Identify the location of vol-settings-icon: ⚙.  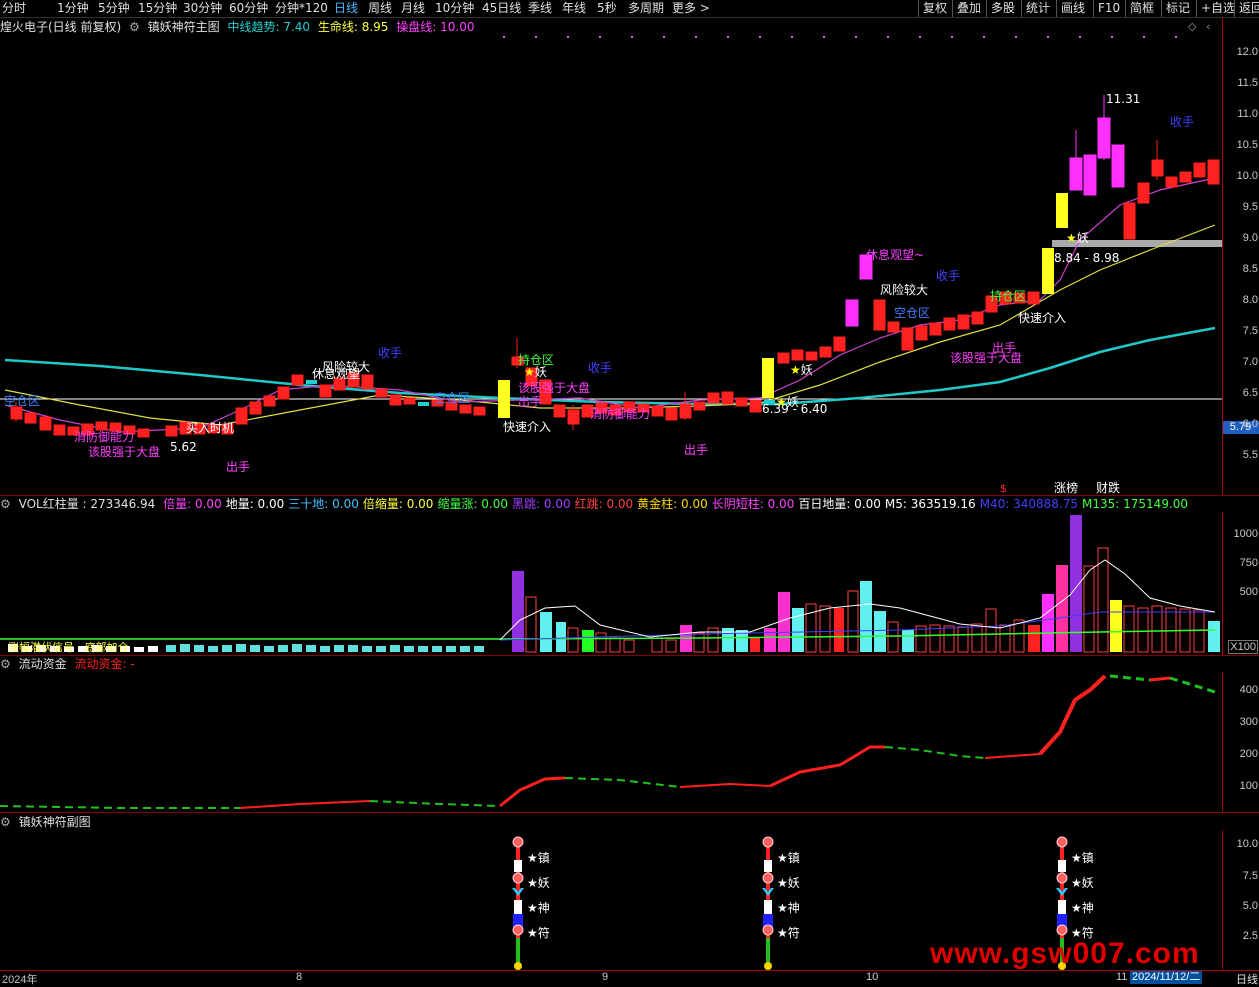
(5, 504).